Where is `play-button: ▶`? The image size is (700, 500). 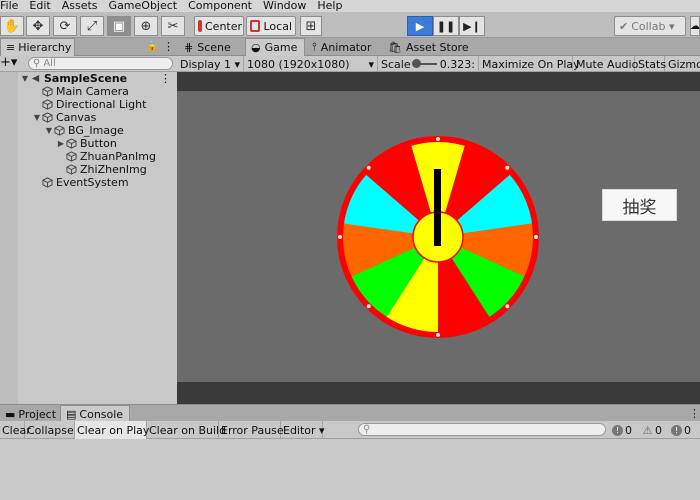
play-button: ▶ is located at coordinates (420, 26).